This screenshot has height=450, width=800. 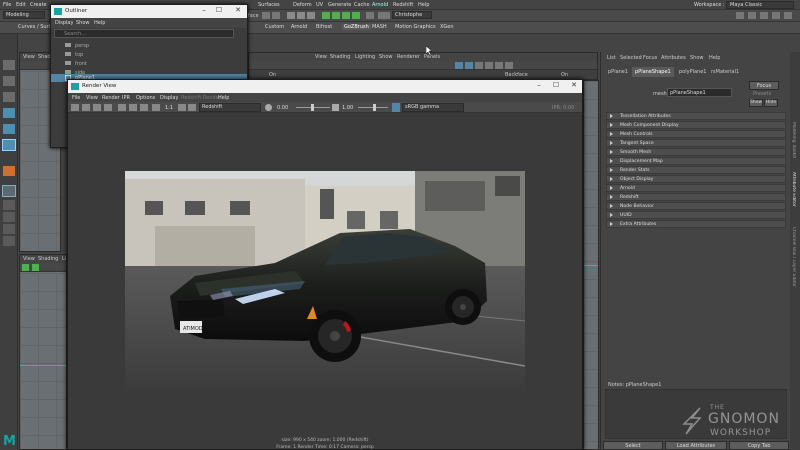 I want to click on ipr-icon, so click(x=301, y=15).